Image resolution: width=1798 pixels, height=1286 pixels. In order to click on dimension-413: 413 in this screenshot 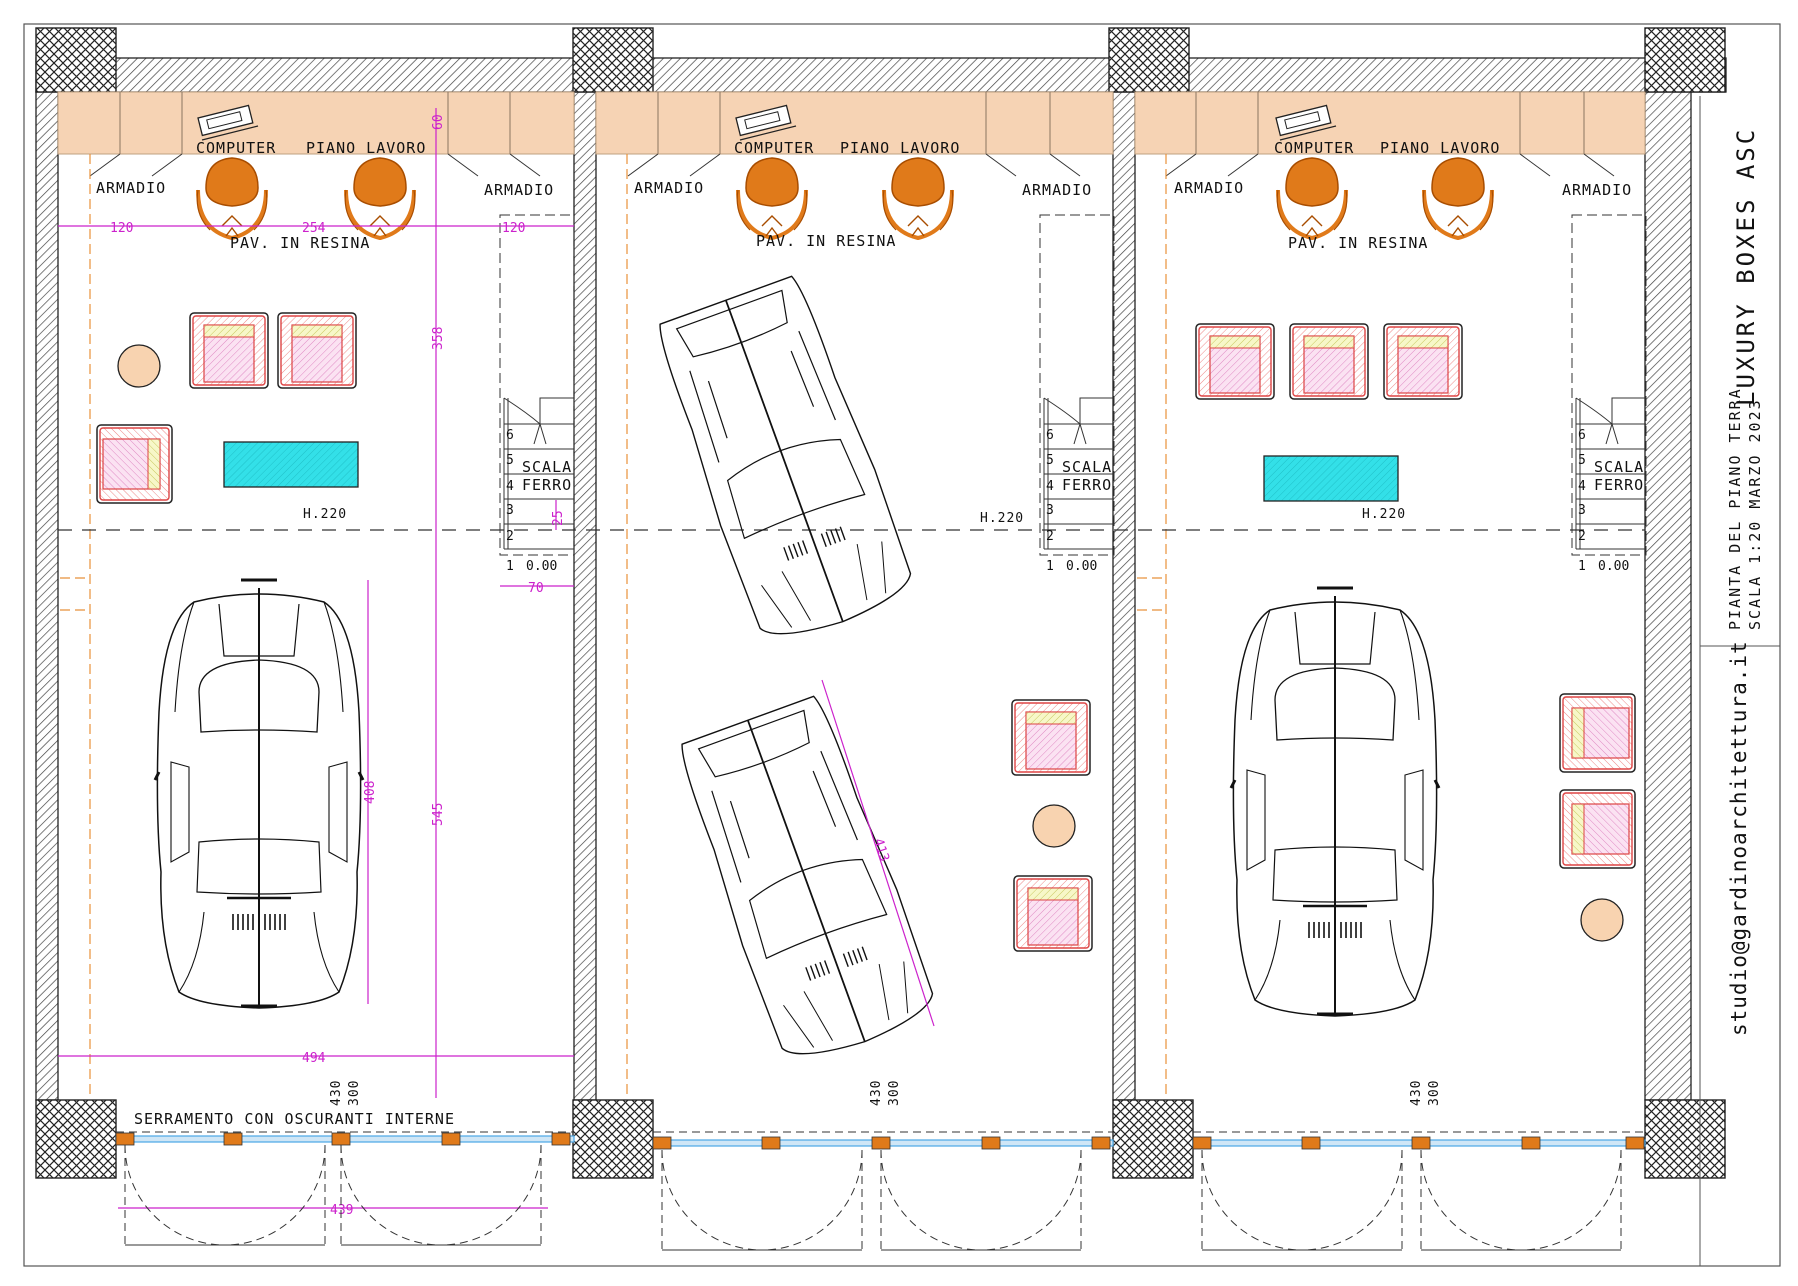, I will do `click(881, 850)`.